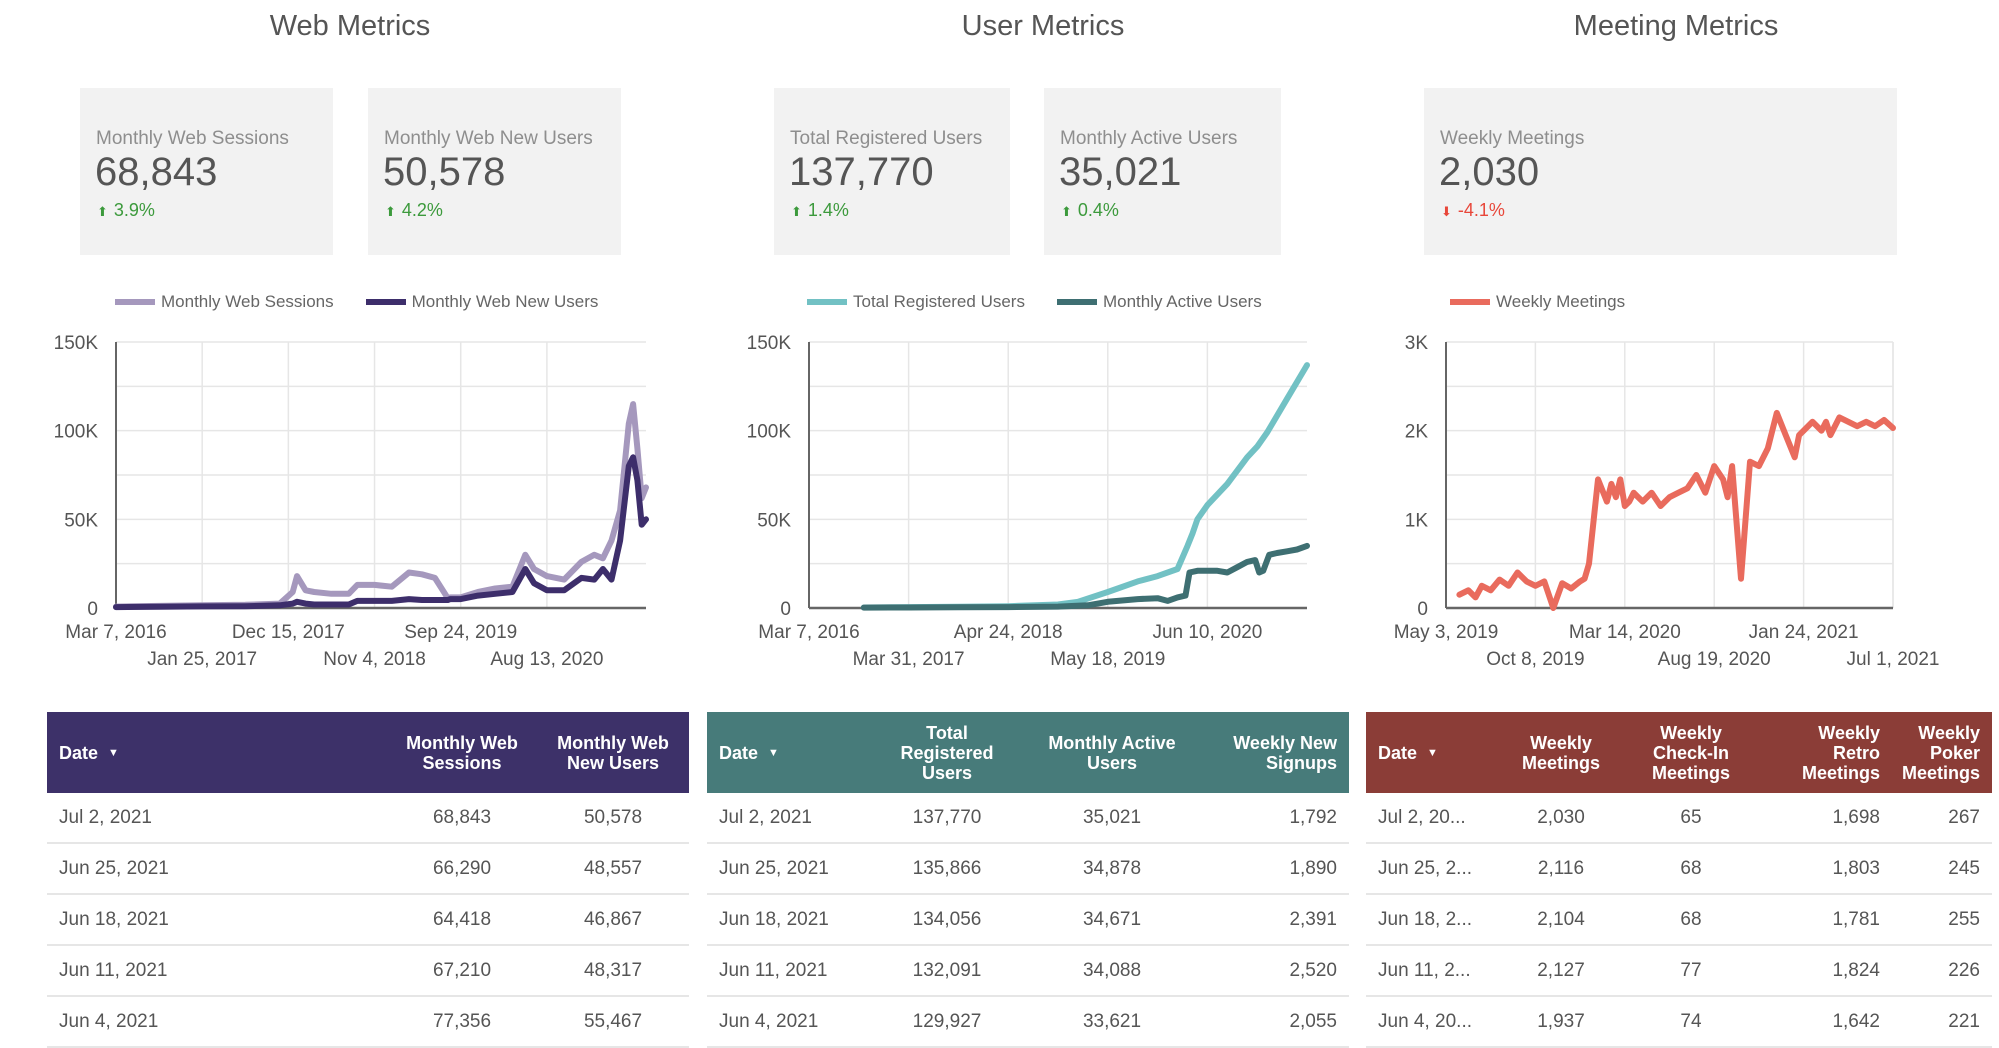 This screenshot has width=1999, height=1048. Describe the element at coordinates (1561, 1021) in the screenshot. I see `cell-value: 1,937` at that location.